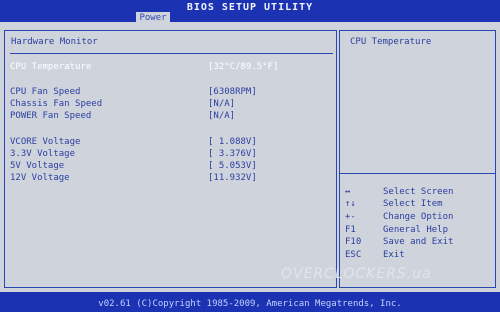 The width and height of the screenshot is (500, 312). Describe the element at coordinates (417, 255) in the screenshot. I see `help-key-row: ESC Exit` at that location.